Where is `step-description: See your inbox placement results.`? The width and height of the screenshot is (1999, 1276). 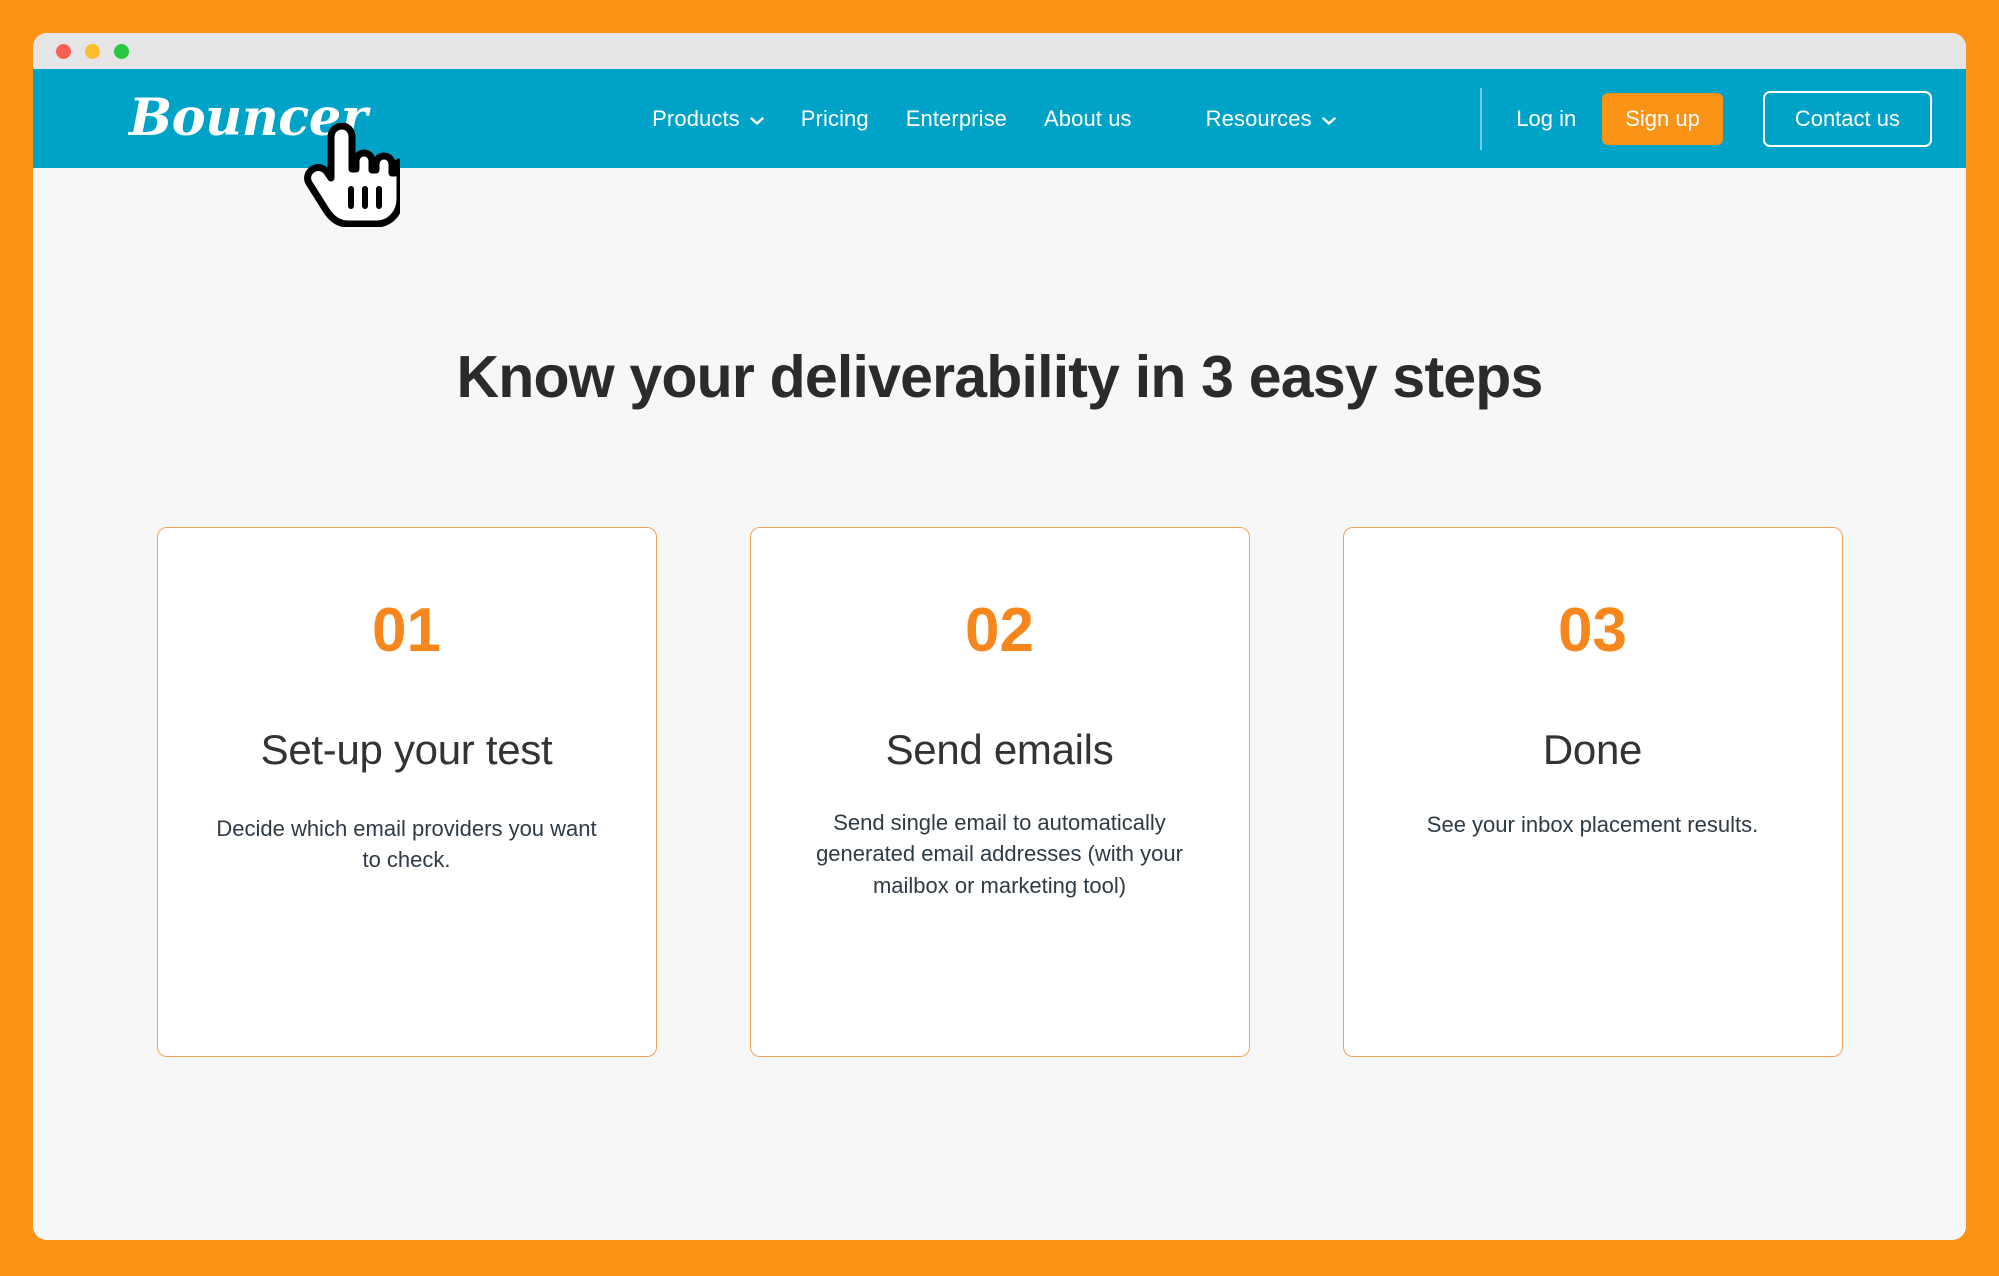
step-description: See your inbox placement results. is located at coordinates (1592, 825).